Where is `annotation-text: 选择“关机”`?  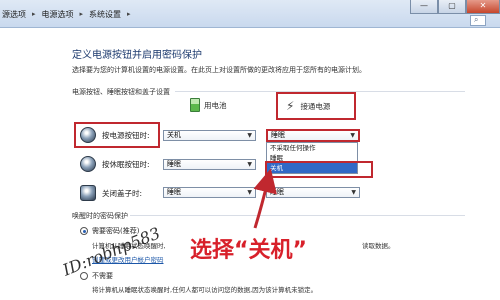
annotation-text: 选择“关机” is located at coordinates (248, 250).